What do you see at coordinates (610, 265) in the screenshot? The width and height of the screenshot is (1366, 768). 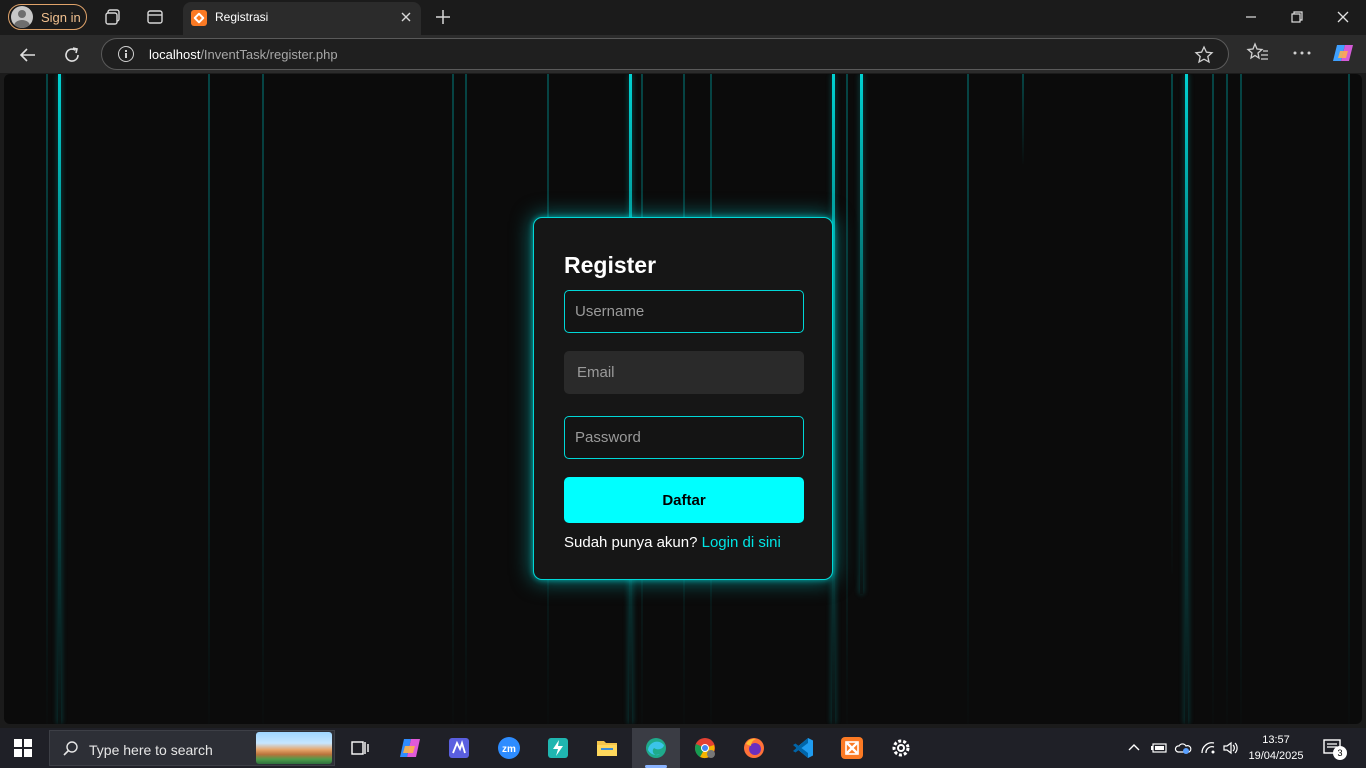 I see `register-title: Register` at bounding box center [610, 265].